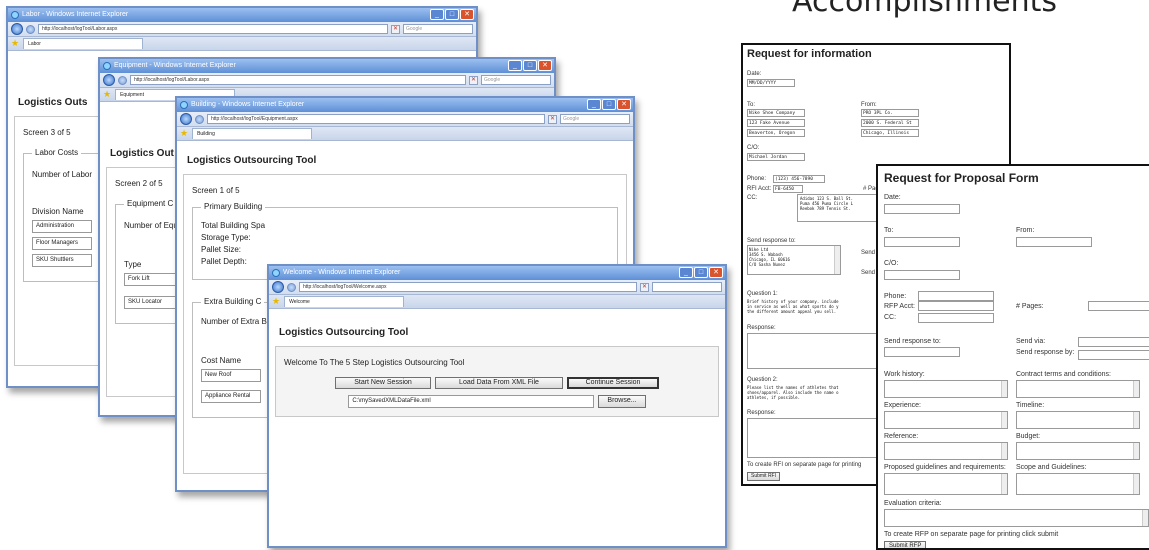 This screenshot has width=1149, height=550. Describe the element at coordinates (62, 226) in the screenshot. I see `division-input: Administration` at that location.